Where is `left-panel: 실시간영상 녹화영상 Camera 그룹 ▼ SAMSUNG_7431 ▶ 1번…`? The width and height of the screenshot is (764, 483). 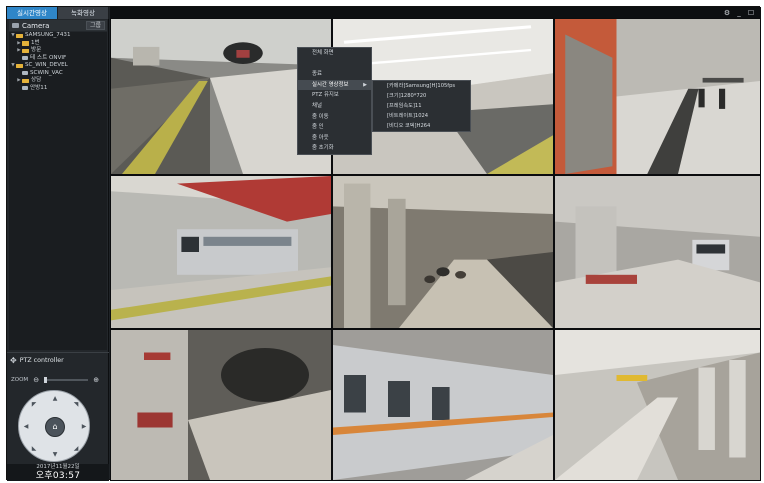
left-panel: 실시간영상 녹화영상 Camera 그룹 ▼ SAMSUNG_7431 ▶ 1번… is located at coordinates (58, 244).